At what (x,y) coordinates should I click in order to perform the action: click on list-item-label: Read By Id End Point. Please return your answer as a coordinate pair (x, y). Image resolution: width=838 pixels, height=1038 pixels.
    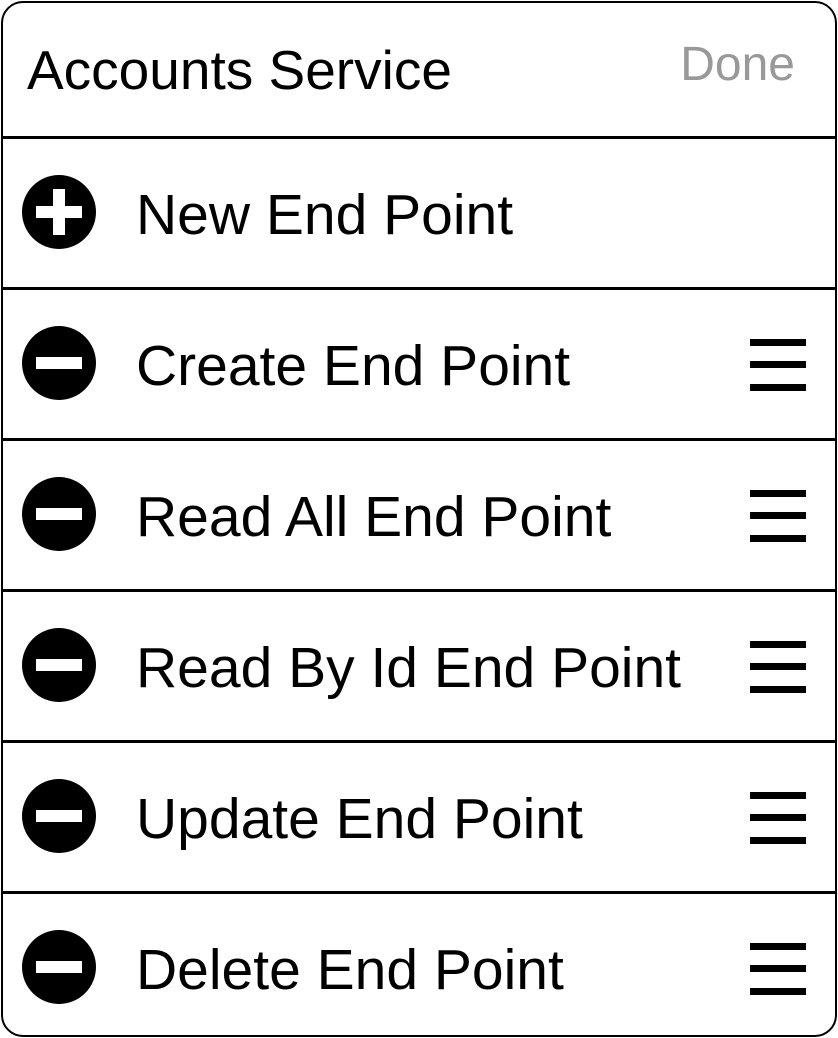
    Looking at the image, I should click on (409, 668).